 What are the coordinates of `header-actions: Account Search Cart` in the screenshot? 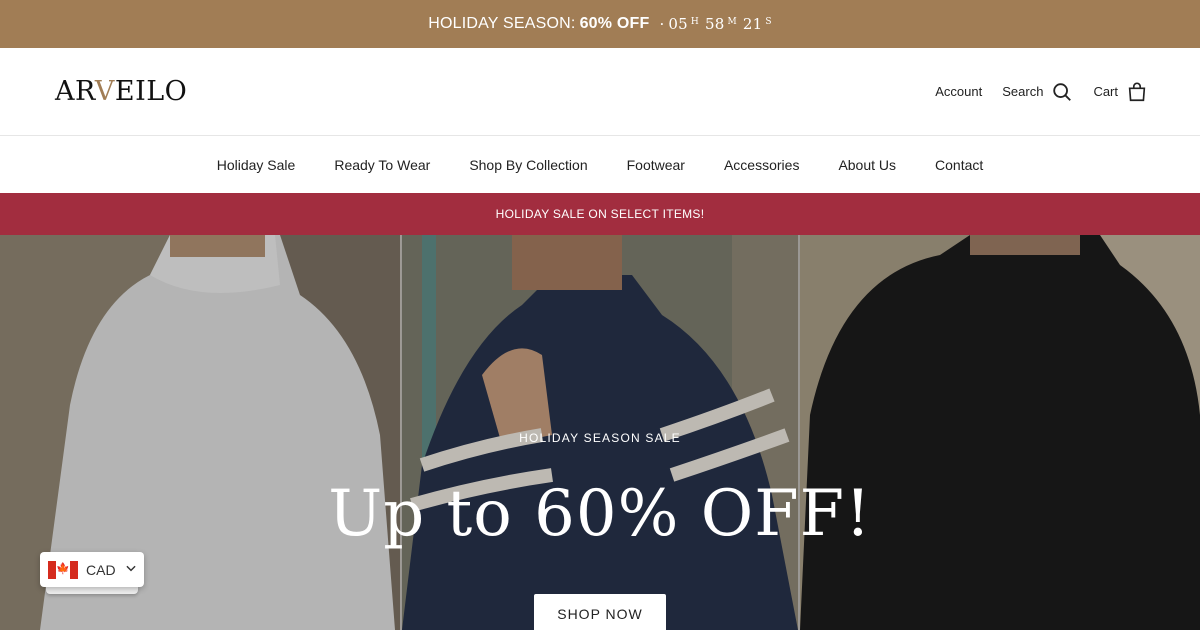 It's located at (1041, 92).